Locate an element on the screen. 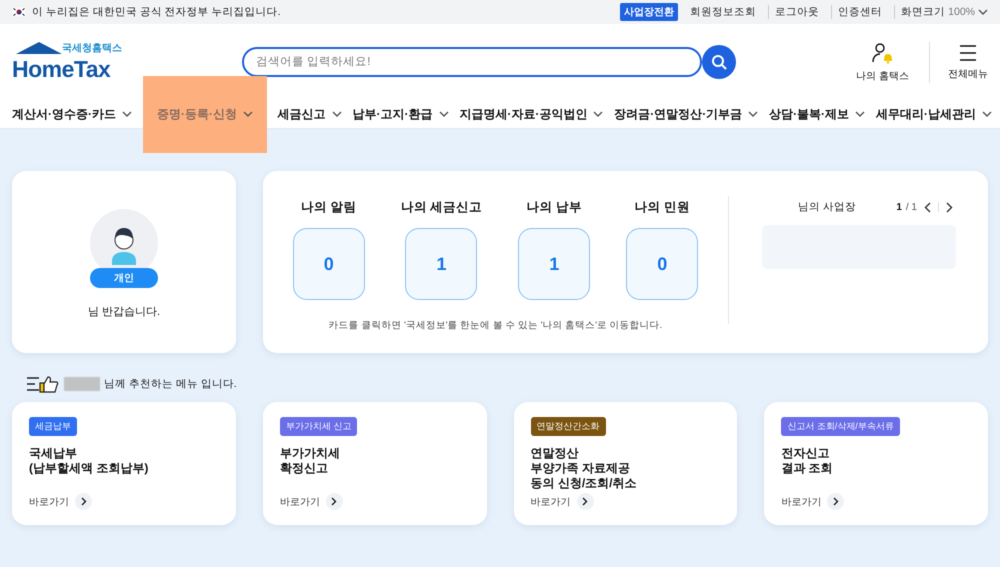  category-tag: 세금납부 is located at coordinates (53, 426).